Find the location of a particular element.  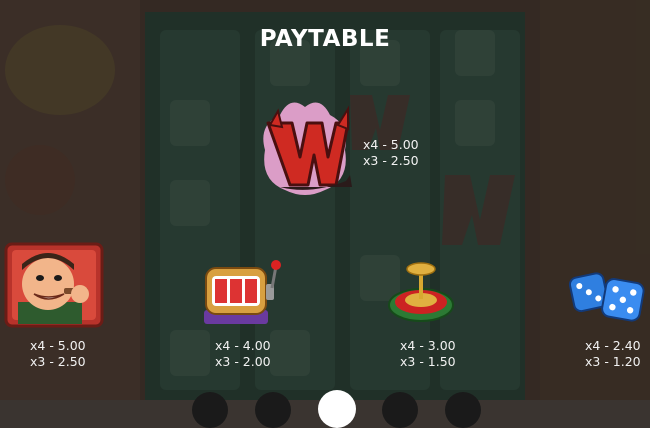

roulette-pay-x3: x3 - 1.50 is located at coordinates (428, 361).